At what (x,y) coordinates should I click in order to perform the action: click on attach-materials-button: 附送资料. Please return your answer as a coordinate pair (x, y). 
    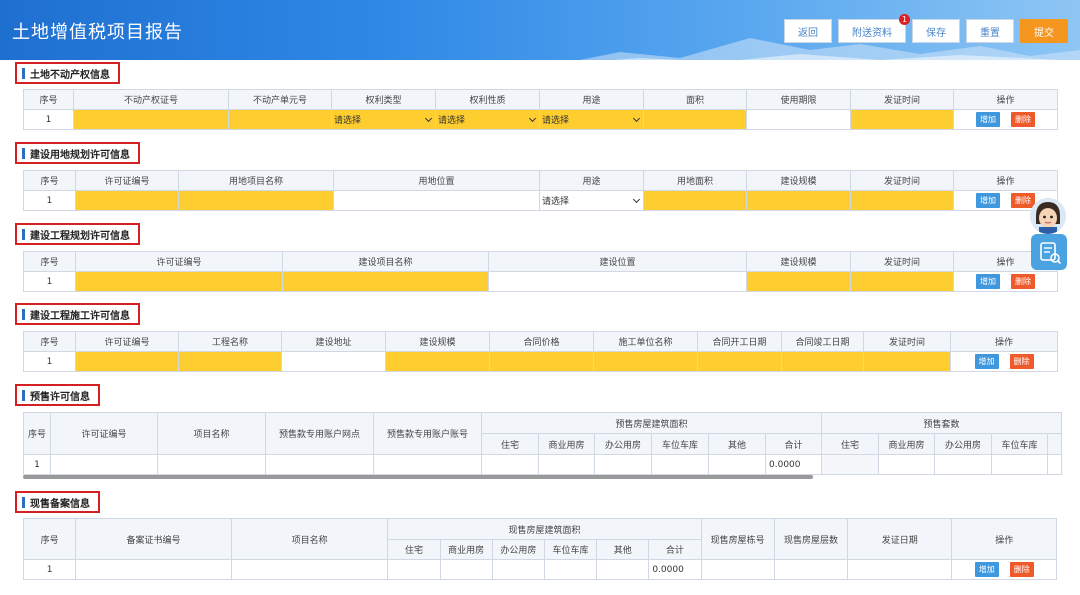
    Looking at the image, I should click on (872, 31).